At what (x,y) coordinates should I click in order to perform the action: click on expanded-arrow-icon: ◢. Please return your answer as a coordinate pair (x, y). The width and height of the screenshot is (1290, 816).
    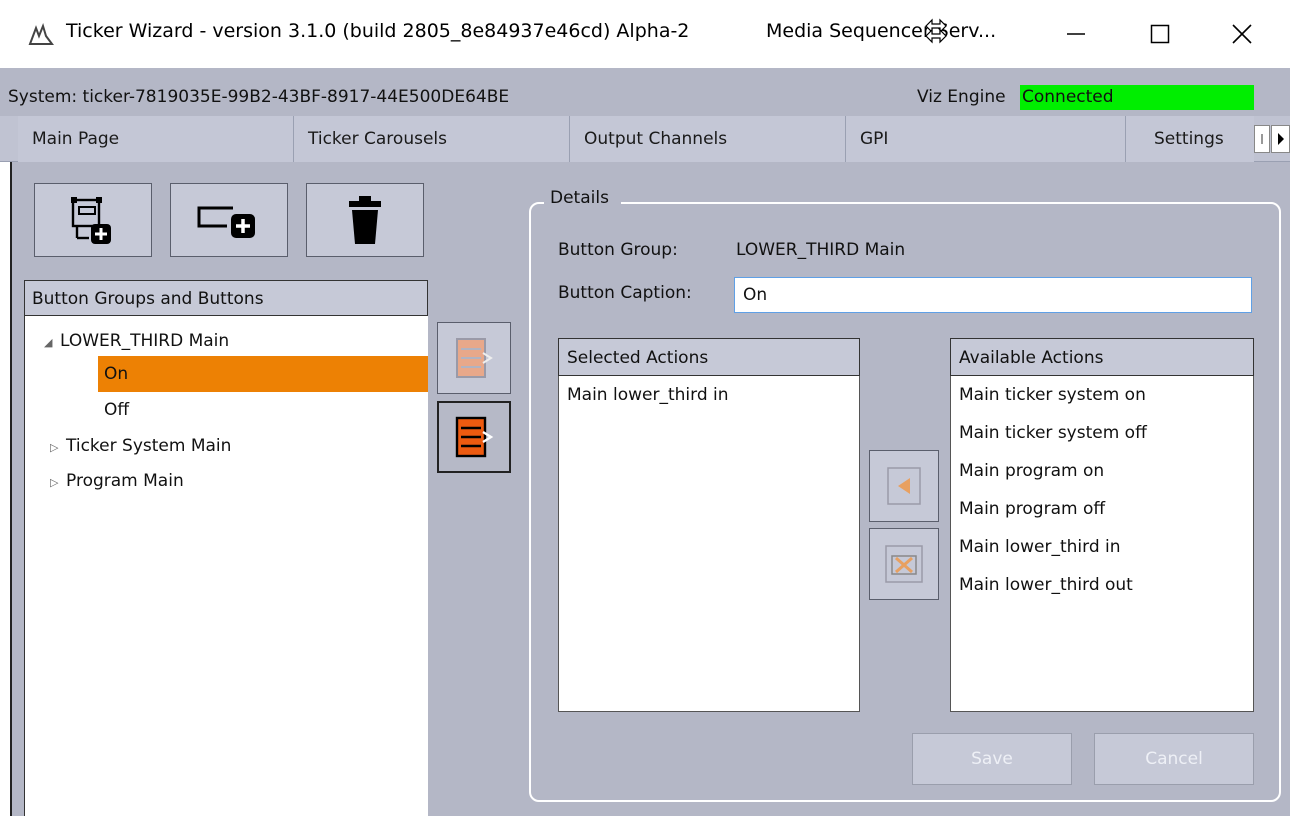
    Looking at the image, I should click on (52, 343).